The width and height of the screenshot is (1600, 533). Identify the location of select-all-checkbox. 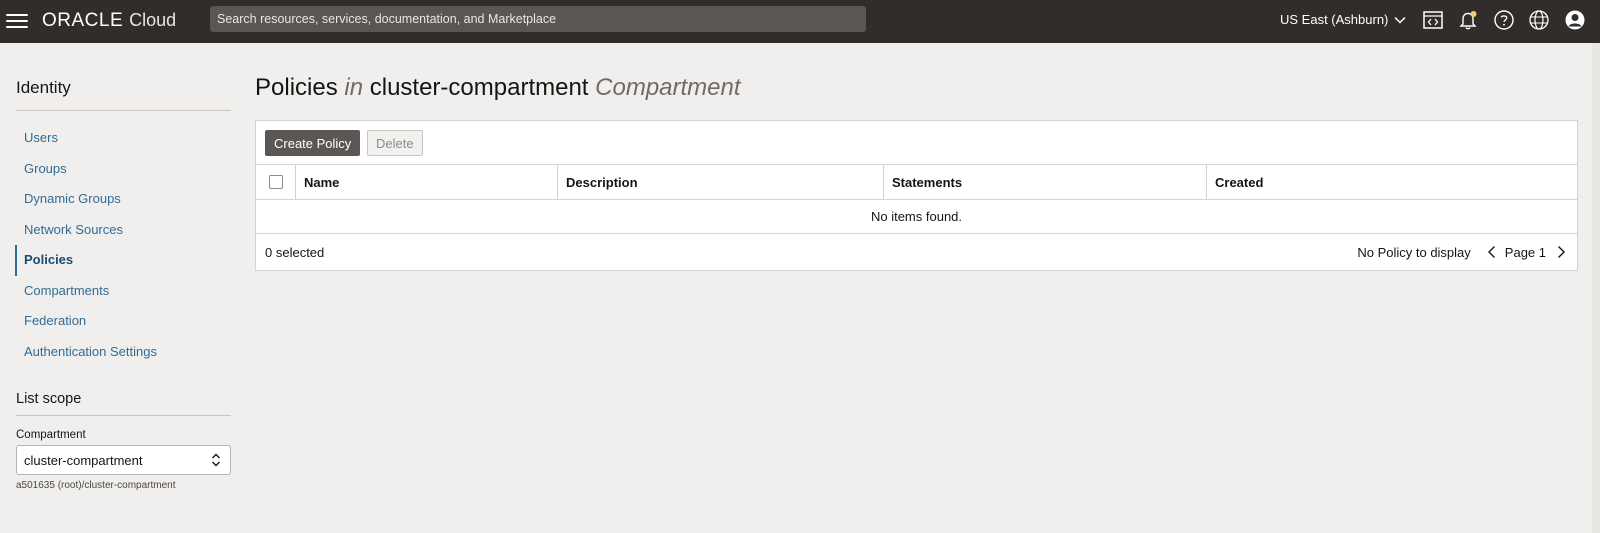
(275, 182).